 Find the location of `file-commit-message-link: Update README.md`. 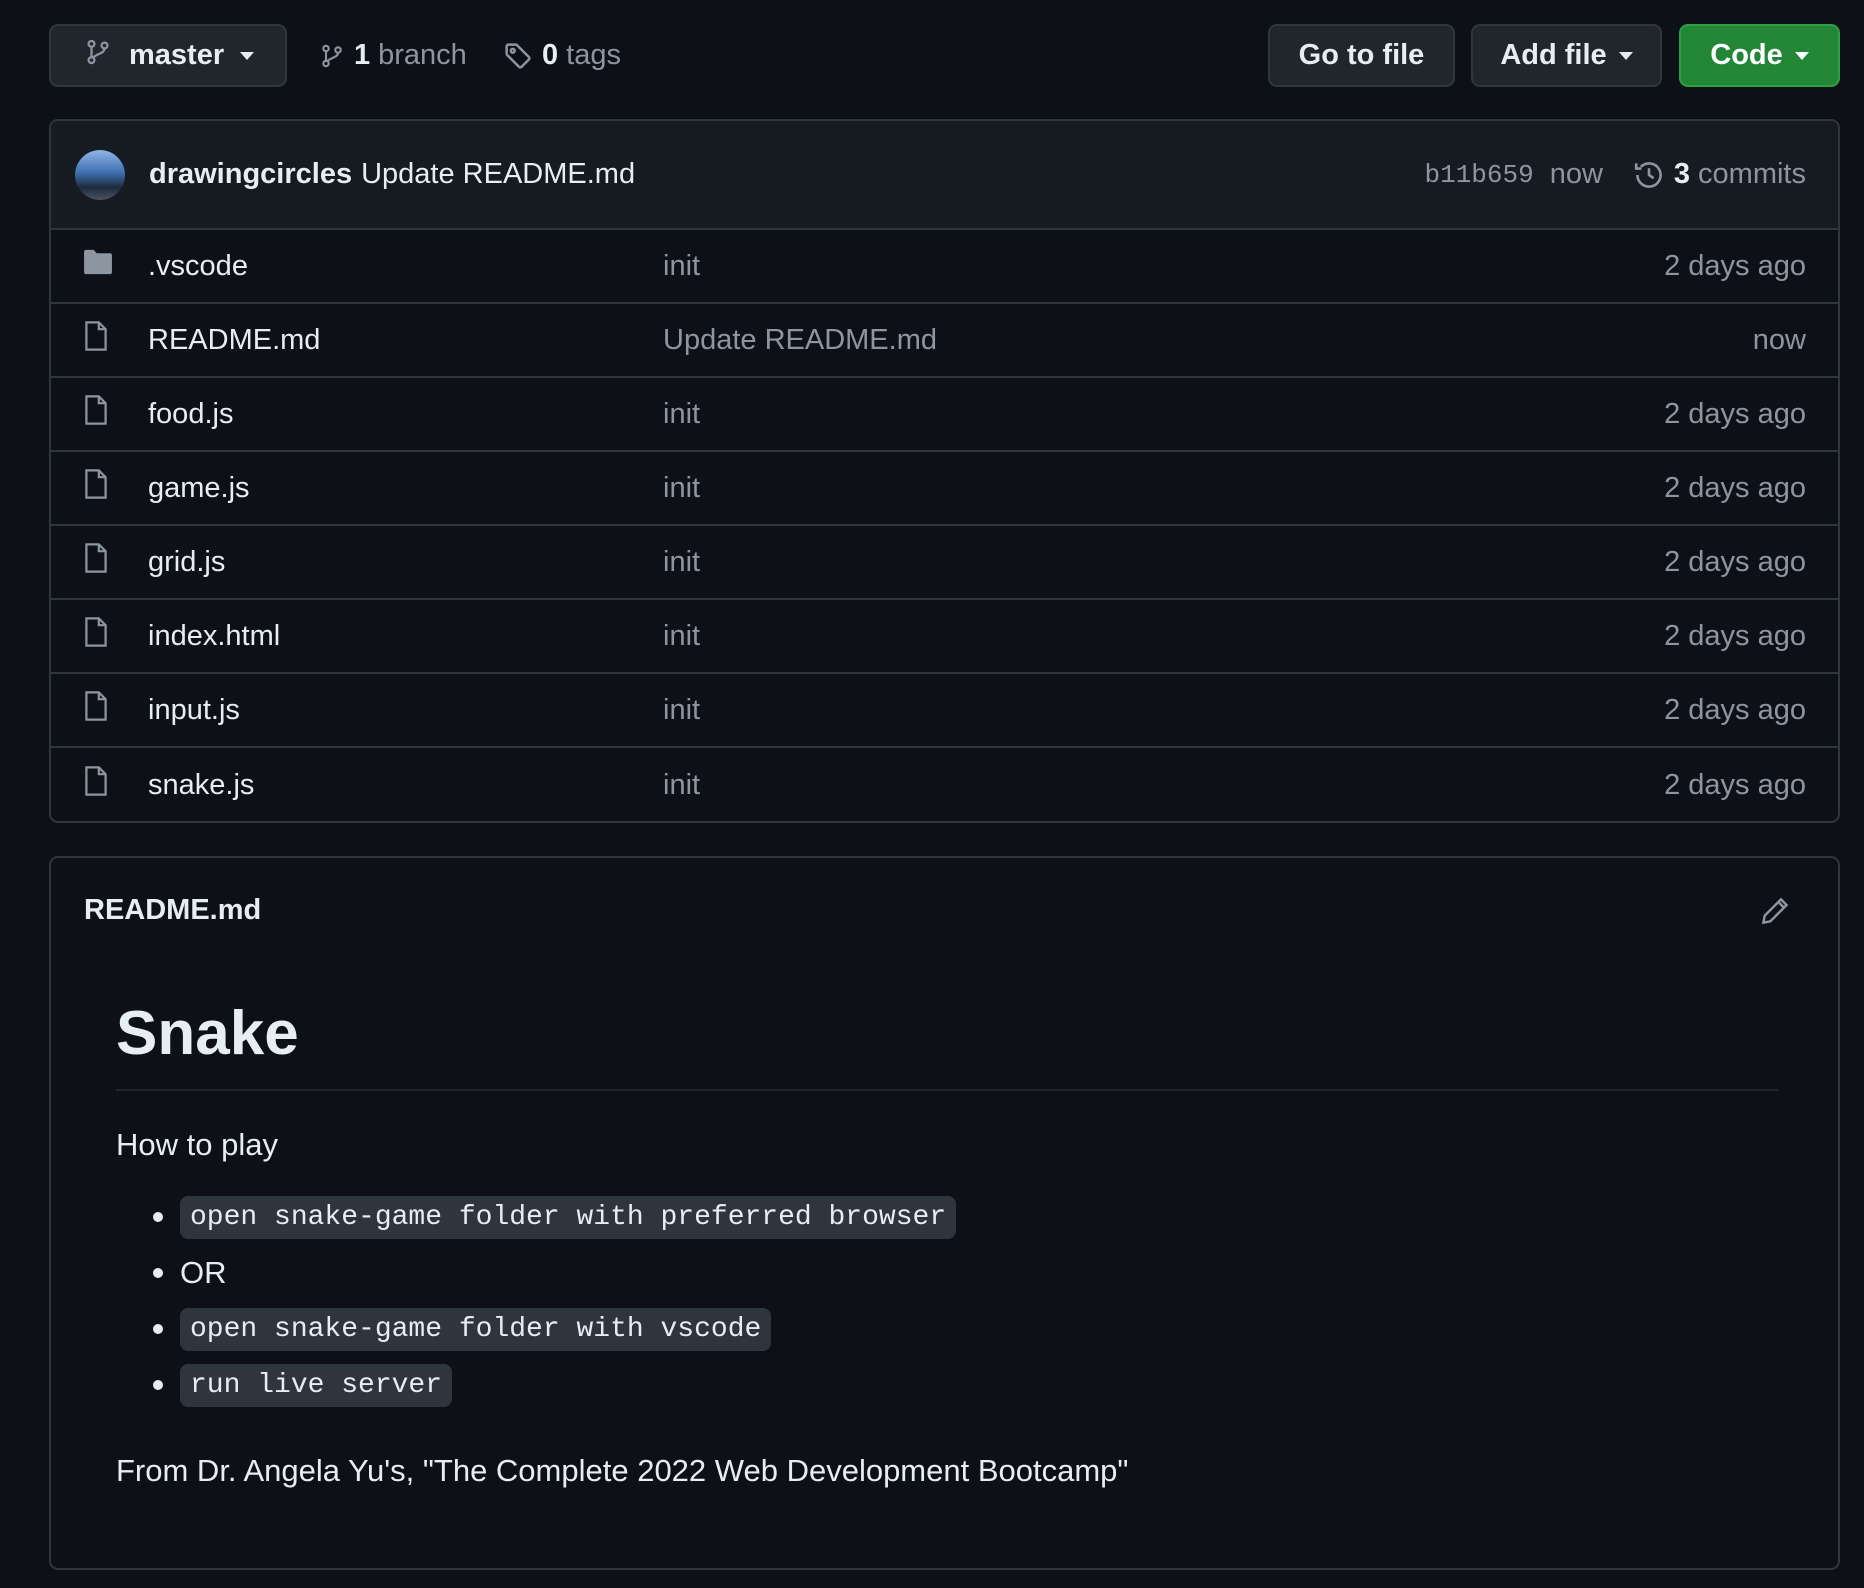

file-commit-message-link: Update README.md is located at coordinates (800, 340).